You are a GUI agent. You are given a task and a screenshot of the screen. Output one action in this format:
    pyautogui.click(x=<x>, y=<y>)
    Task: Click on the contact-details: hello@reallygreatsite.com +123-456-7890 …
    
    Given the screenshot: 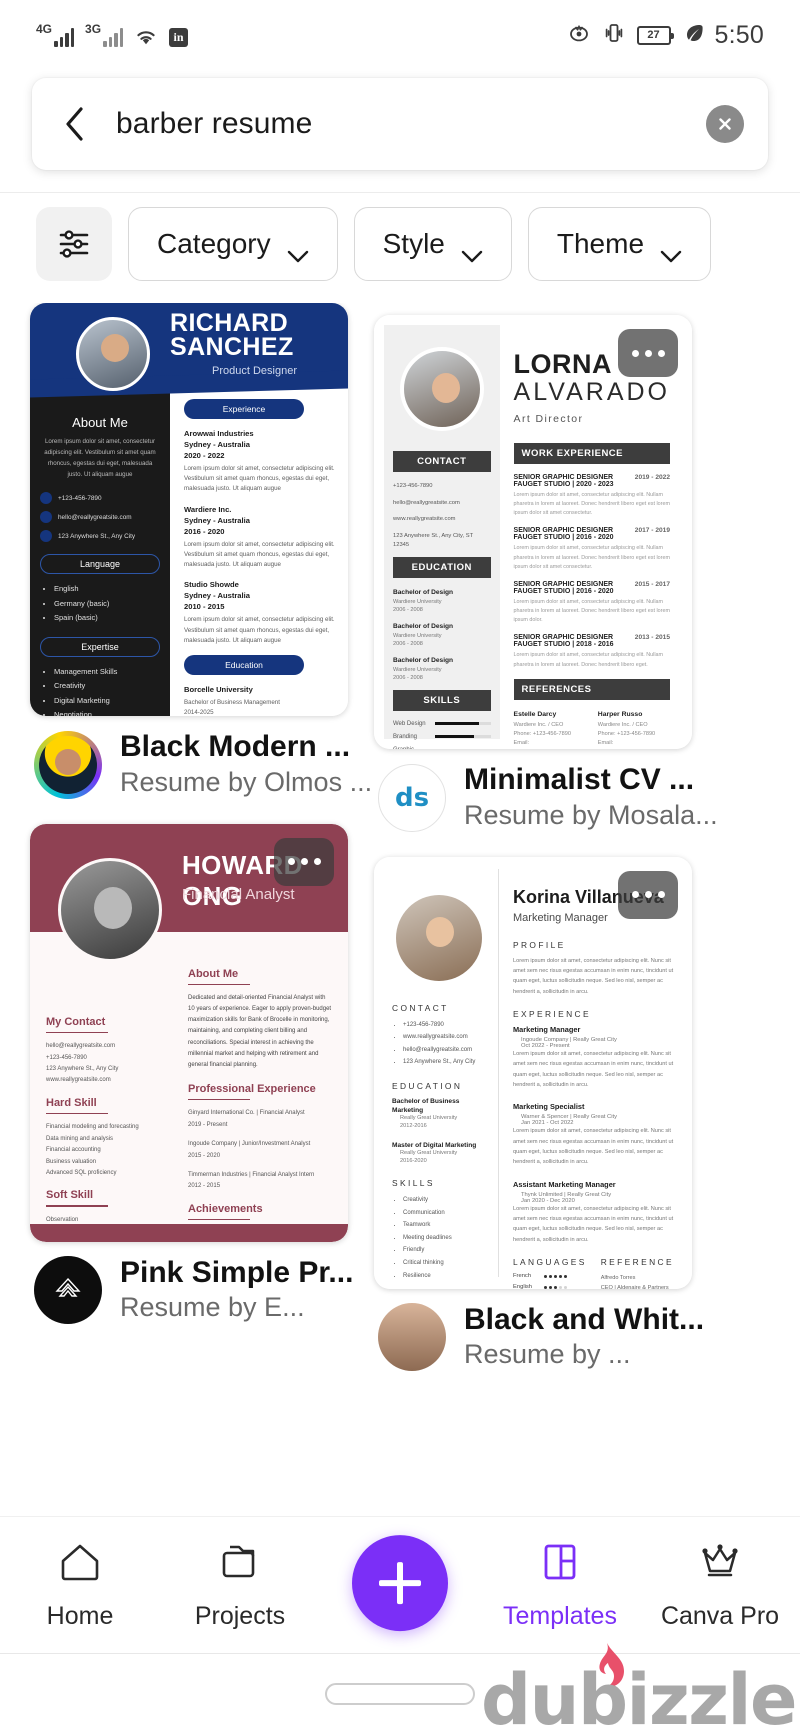 What is the action you would take?
    pyautogui.click(x=82, y=1063)
    